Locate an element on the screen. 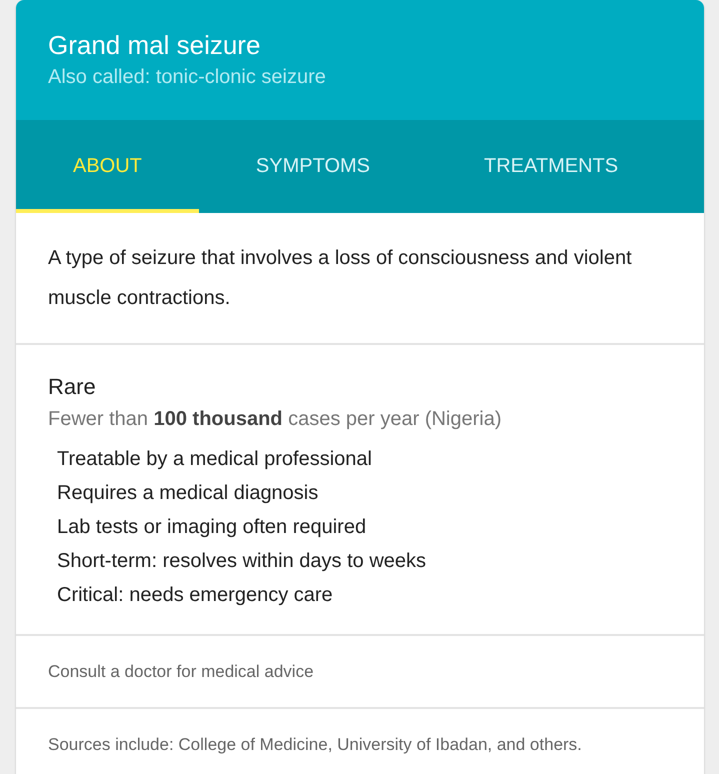 The image size is (719, 774). fact-text: Critical: needs emergency care is located at coordinates (195, 595).